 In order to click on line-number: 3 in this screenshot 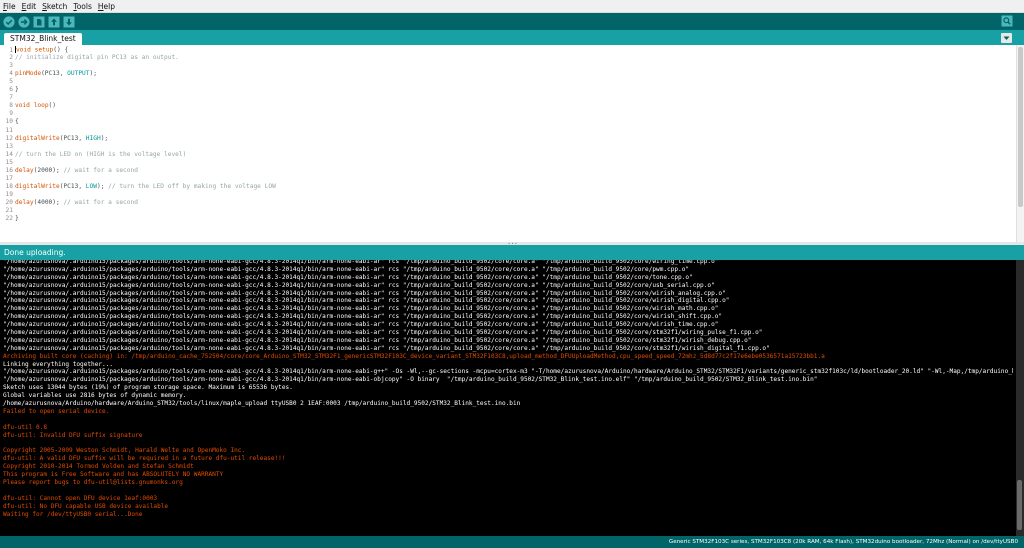, I will do `click(11, 66)`.